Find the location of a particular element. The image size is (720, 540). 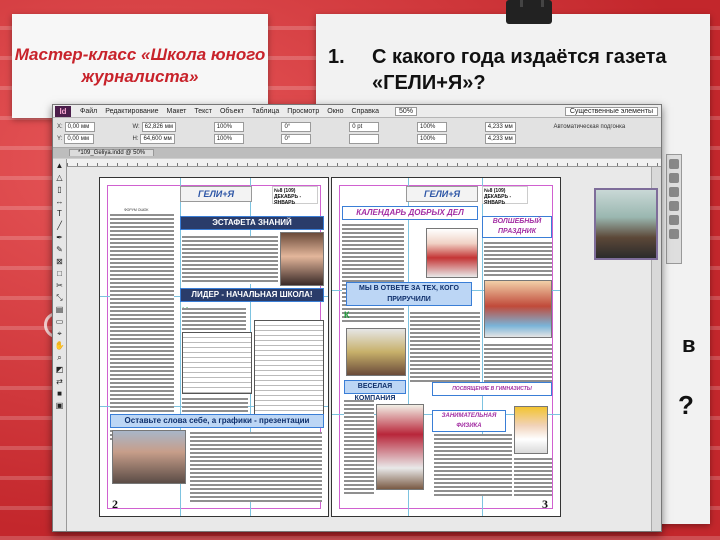

page-number: 3 is located at coordinates (545, 504).